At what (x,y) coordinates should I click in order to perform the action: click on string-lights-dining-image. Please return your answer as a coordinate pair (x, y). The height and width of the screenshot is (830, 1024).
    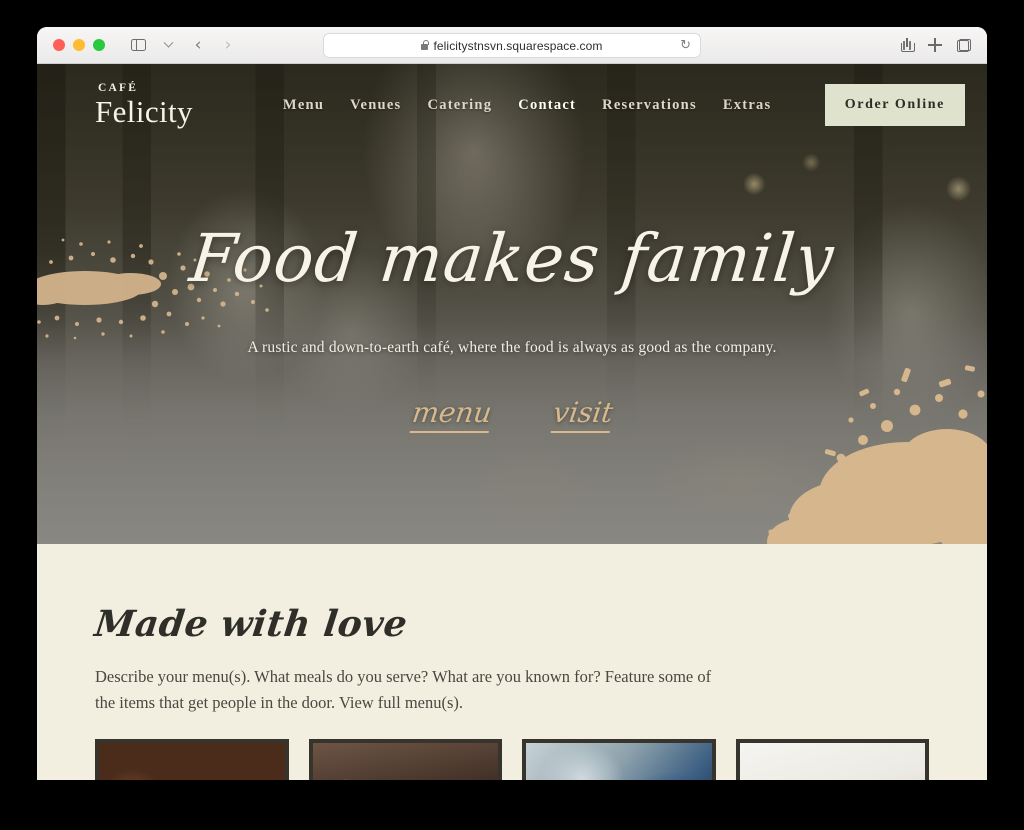
    Looking at the image, I should click on (405, 761).